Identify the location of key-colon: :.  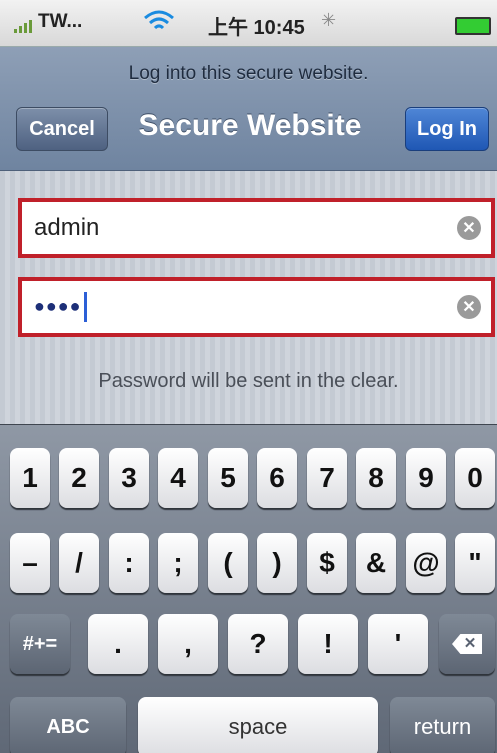
(129, 563).